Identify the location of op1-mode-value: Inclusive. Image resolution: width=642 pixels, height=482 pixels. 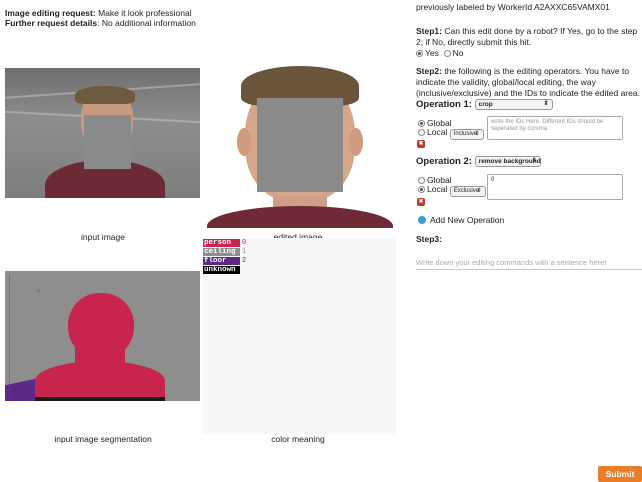
(465, 134).